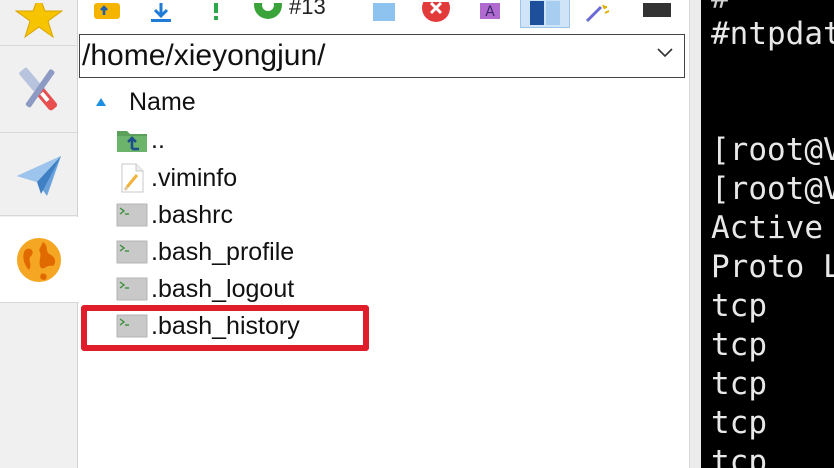 The width and height of the screenshot is (834, 468). I want to click on toolbar-button-download, so click(161, 14).